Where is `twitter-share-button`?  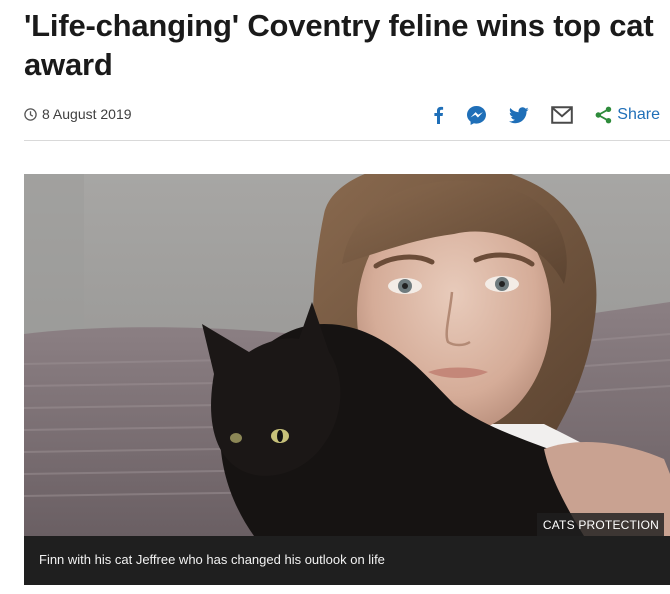 twitter-share-button is located at coordinates (519, 115).